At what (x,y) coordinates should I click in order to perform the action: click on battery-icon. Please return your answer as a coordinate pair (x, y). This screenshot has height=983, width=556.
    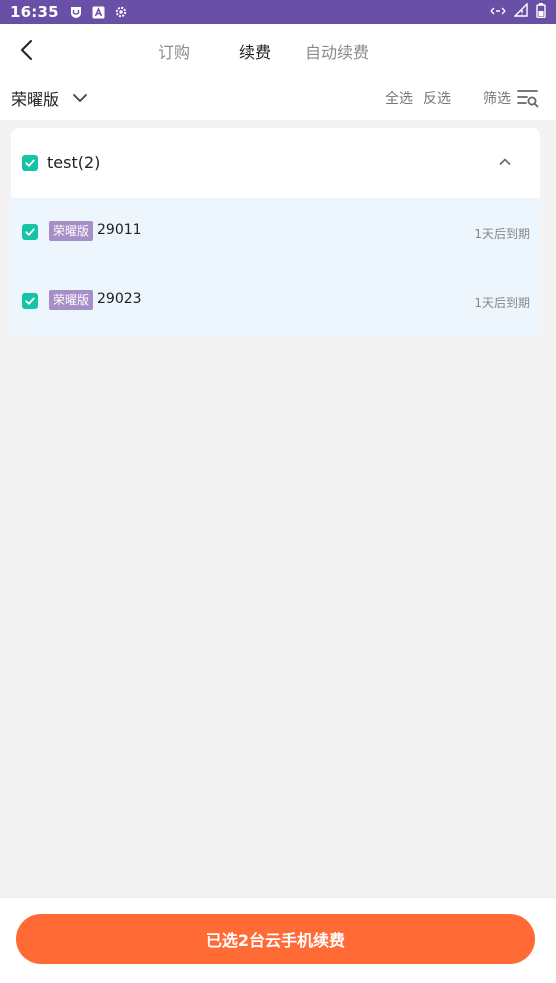
    Looking at the image, I should click on (541, 12).